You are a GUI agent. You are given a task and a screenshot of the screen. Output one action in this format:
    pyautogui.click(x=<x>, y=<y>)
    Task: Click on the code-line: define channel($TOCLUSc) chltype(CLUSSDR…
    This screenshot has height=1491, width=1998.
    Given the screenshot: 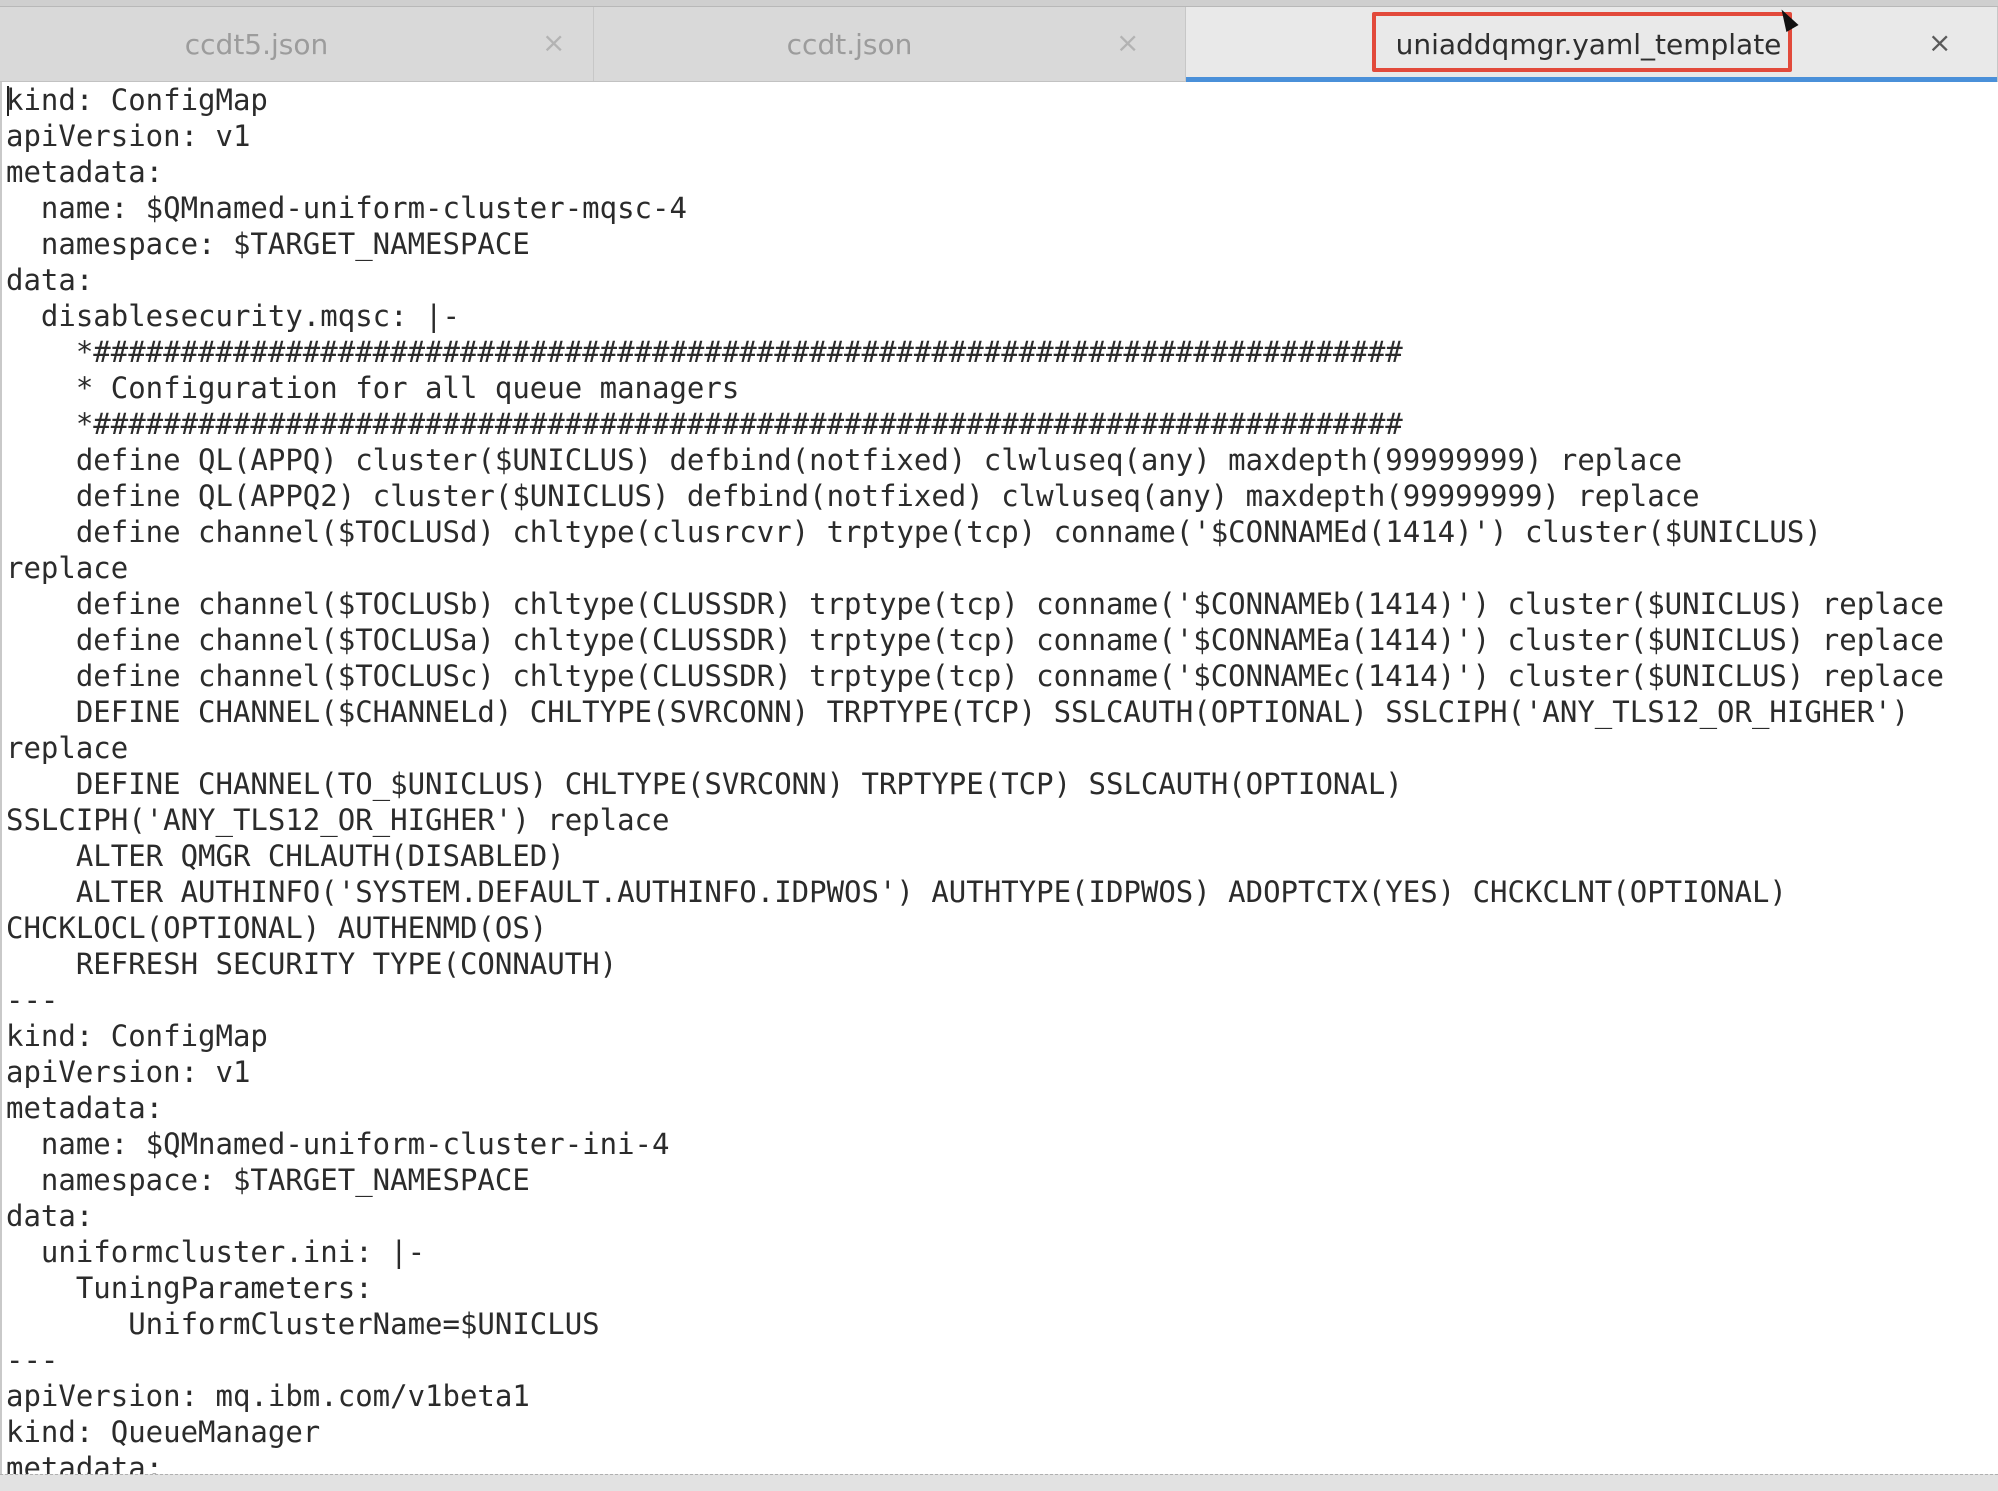 What is the action you would take?
    pyautogui.click(x=975, y=676)
    